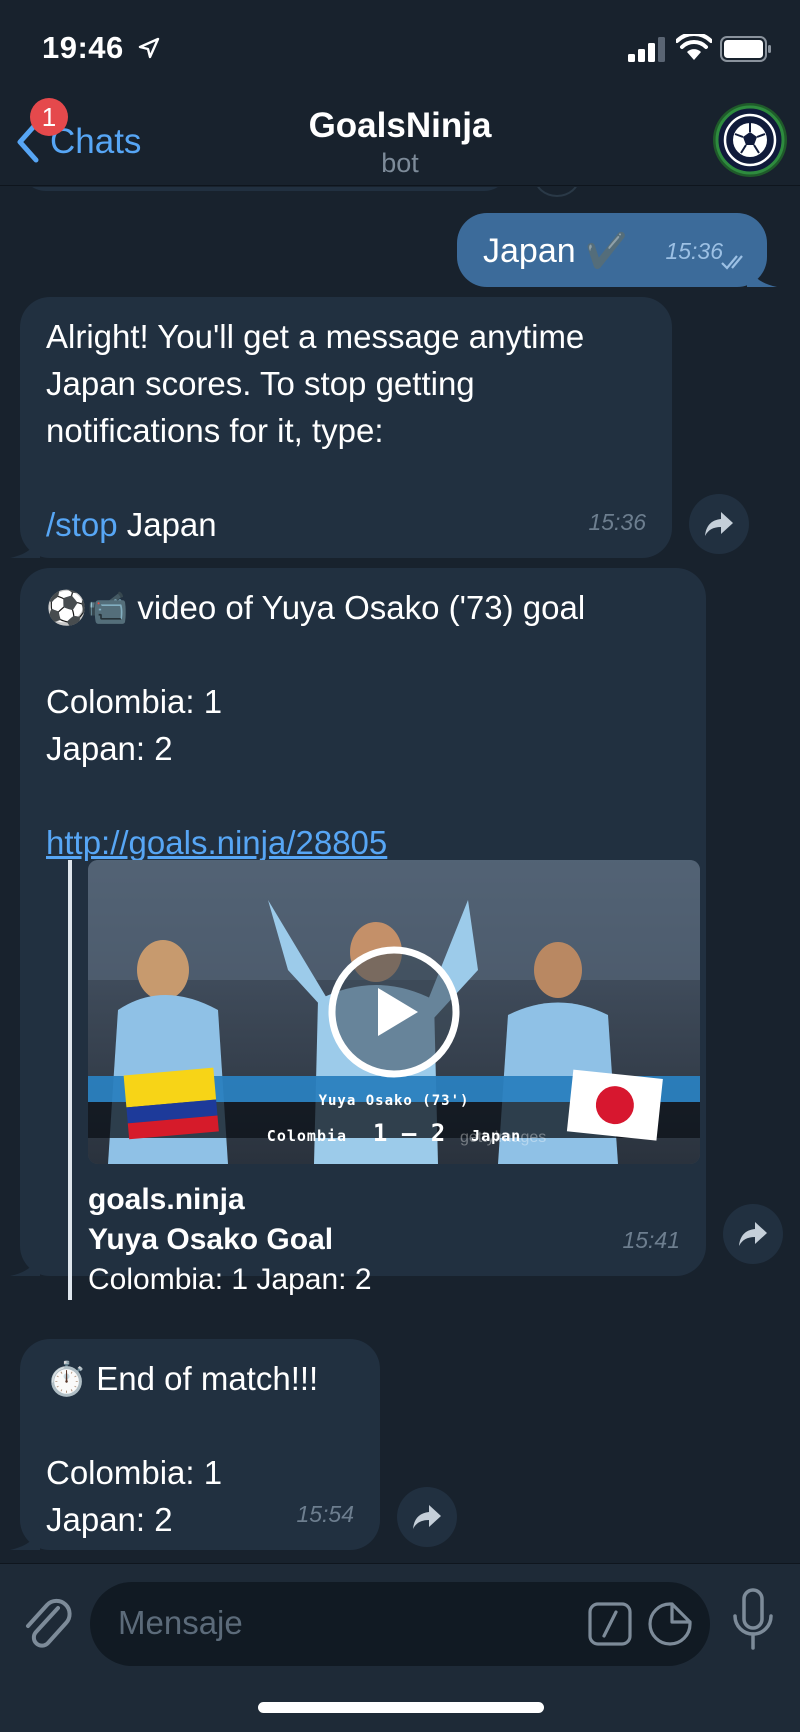 The width and height of the screenshot is (800, 1732). What do you see at coordinates (646, 49) in the screenshot?
I see `signal-icon` at bounding box center [646, 49].